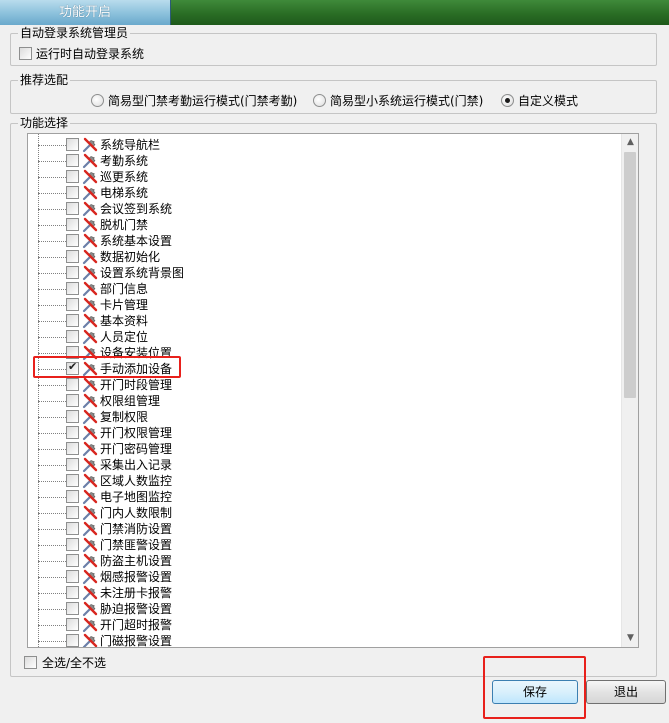 The image size is (669, 723). What do you see at coordinates (323, 401) in the screenshot?
I see `tree-item: 权限组管理` at bounding box center [323, 401].